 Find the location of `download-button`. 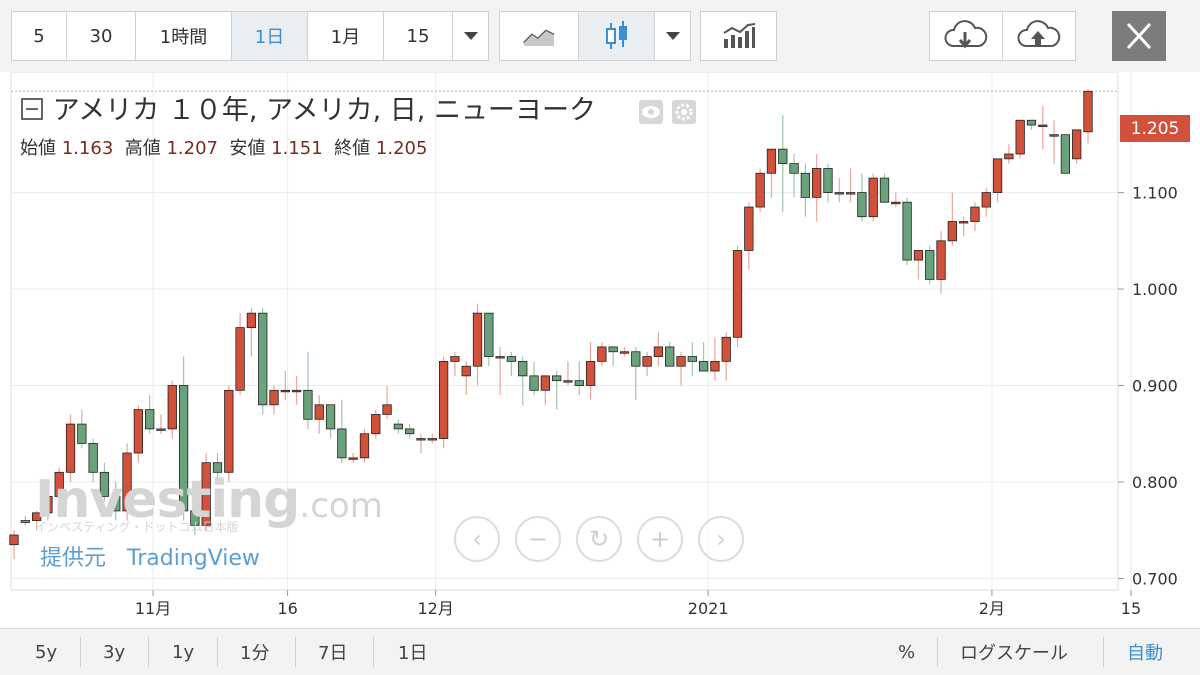

download-button is located at coordinates (966, 36).